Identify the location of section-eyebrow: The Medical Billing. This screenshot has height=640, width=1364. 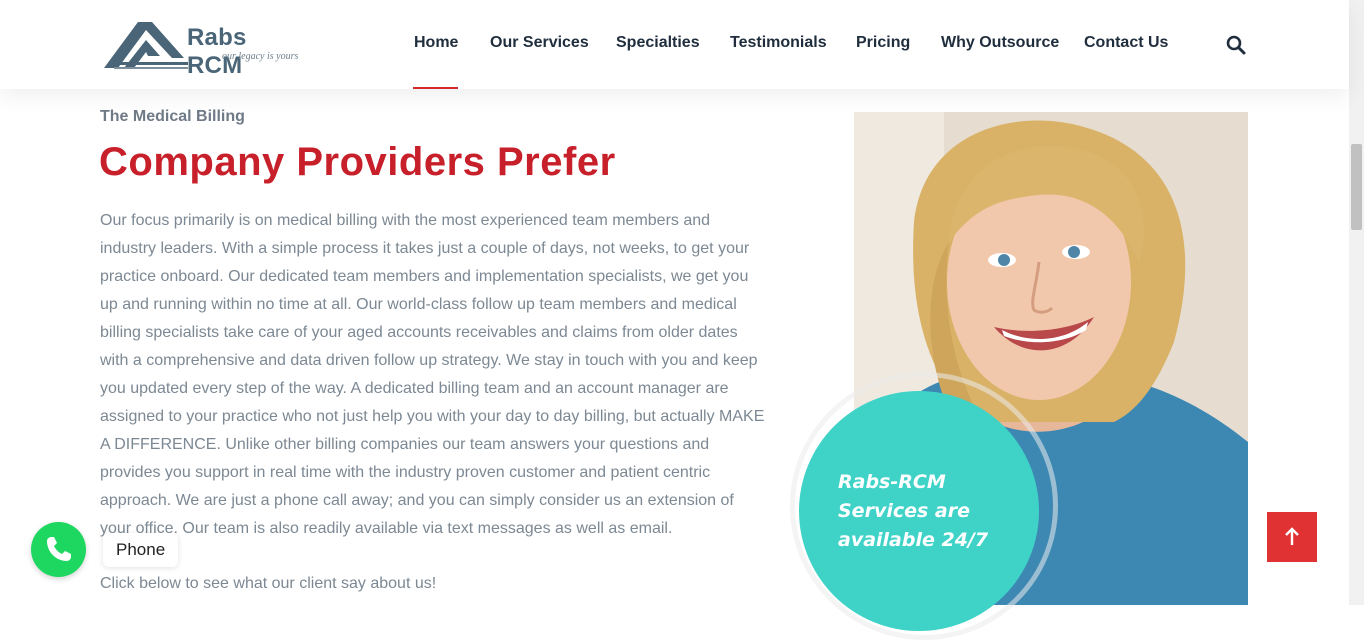
(172, 116).